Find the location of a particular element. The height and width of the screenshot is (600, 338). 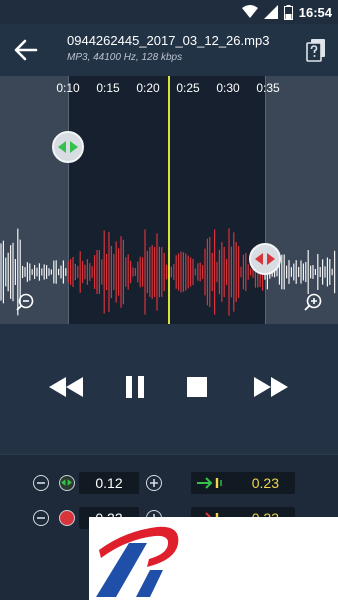

decrease-end-button is located at coordinates (41, 518).